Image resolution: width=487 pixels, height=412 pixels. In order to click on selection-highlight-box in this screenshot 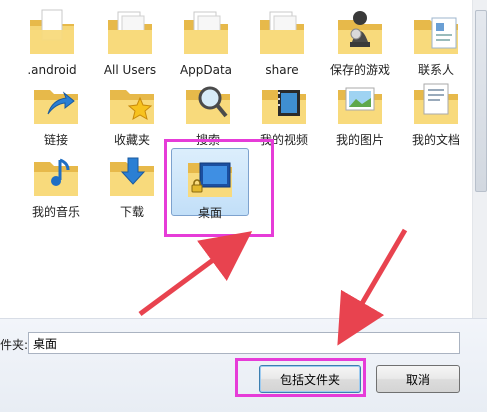, I will do `click(219, 188)`.